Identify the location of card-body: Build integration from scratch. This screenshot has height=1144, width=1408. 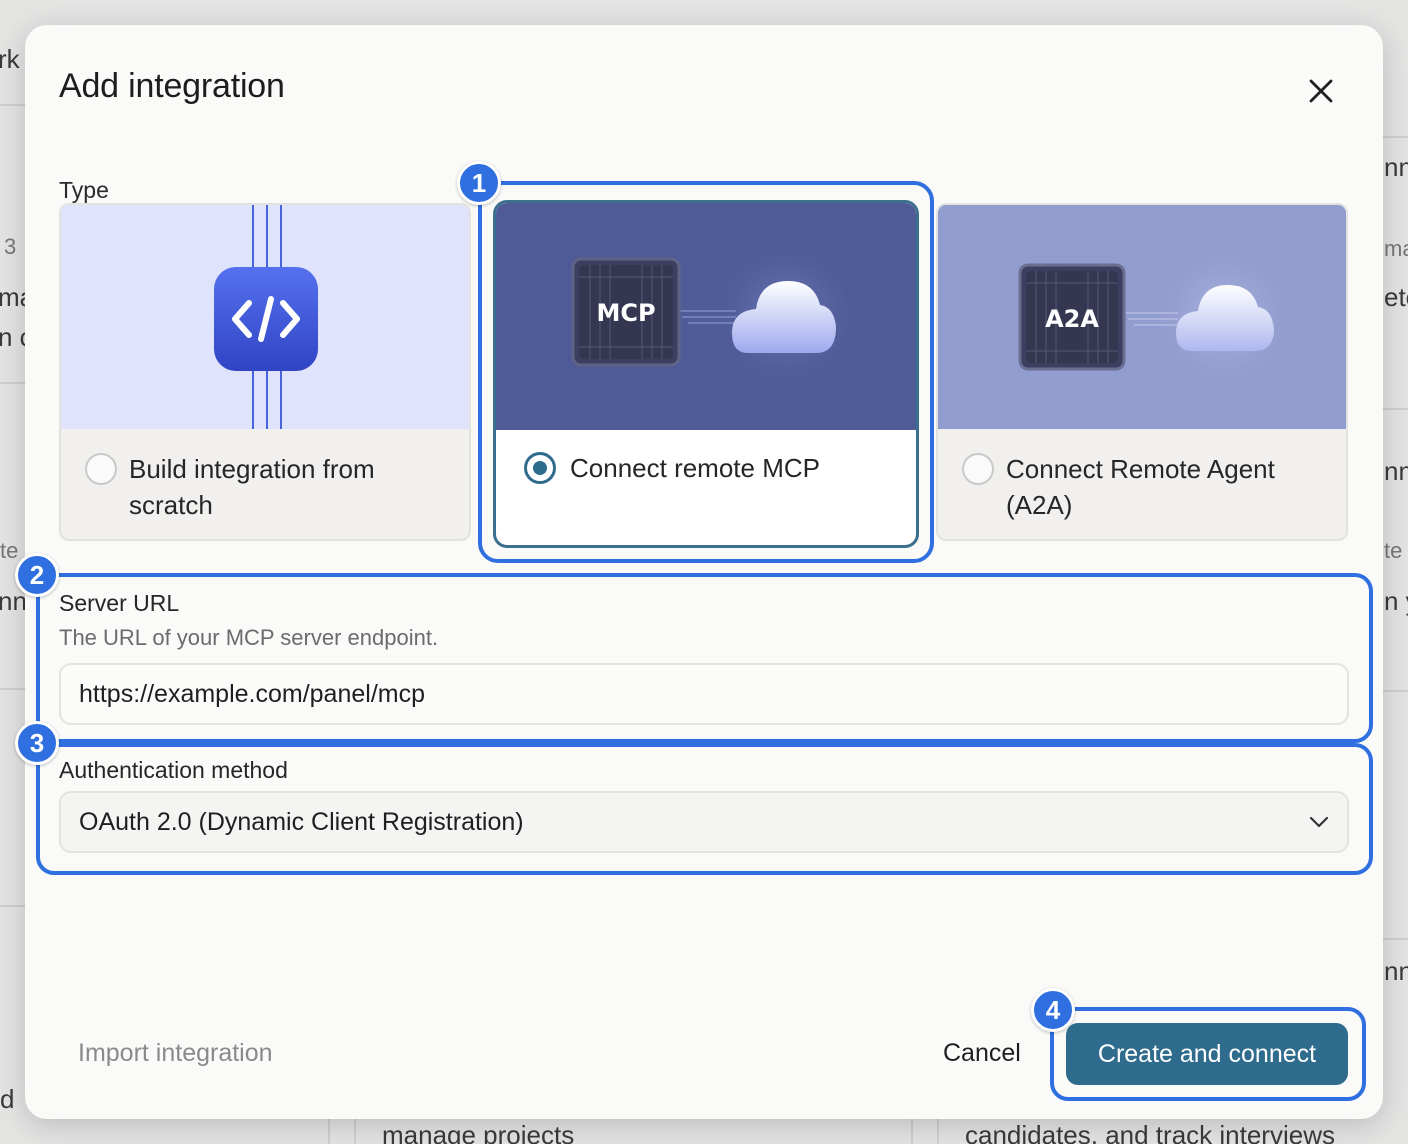
(265, 484).